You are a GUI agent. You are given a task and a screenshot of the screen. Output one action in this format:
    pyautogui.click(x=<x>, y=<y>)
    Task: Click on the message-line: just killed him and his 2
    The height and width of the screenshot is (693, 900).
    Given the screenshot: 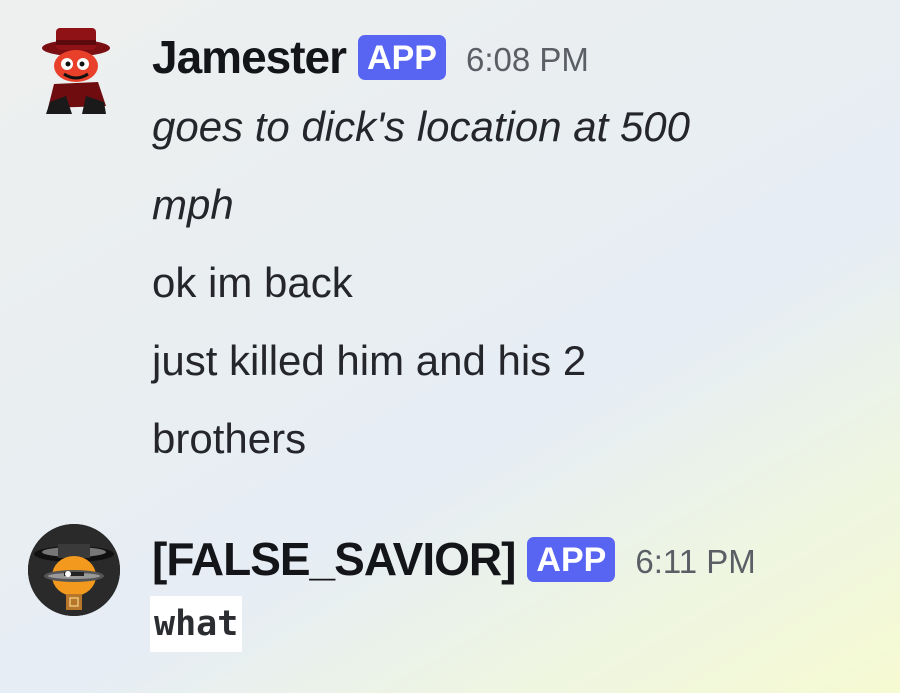 What is the action you would take?
    pyautogui.click(x=369, y=360)
    